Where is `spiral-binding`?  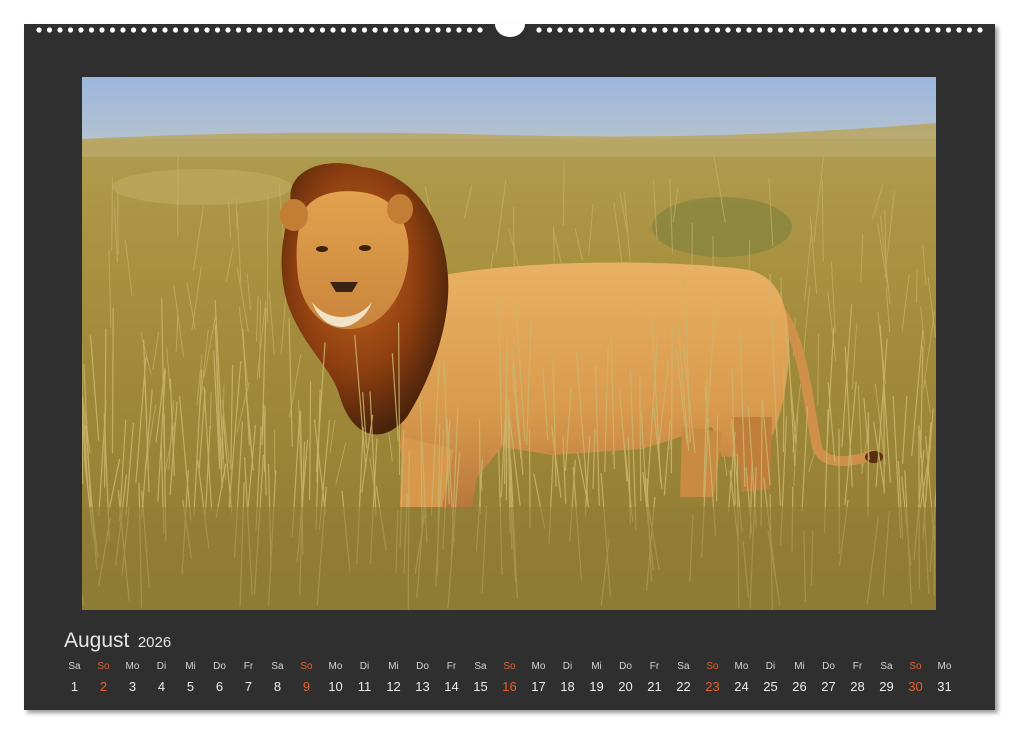 spiral-binding is located at coordinates (509, 31).